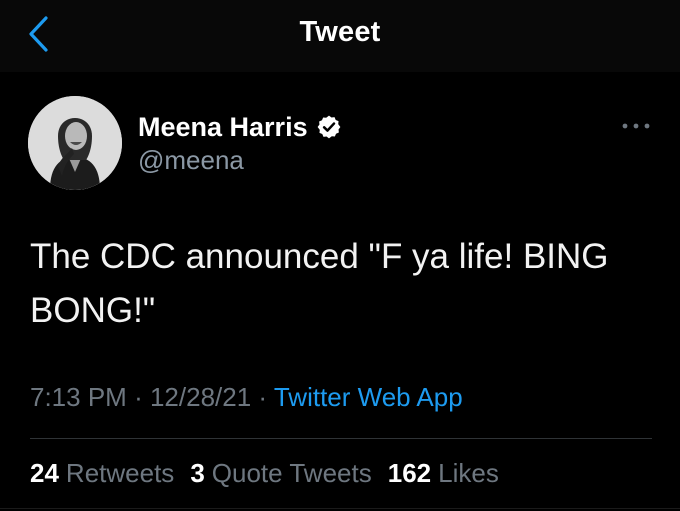 The image size is (680, 511). What do you see at coordinates (200, 397) in the screenshot?
I see `tweet-date: 12/28/21` at bounding box center [200, 397].